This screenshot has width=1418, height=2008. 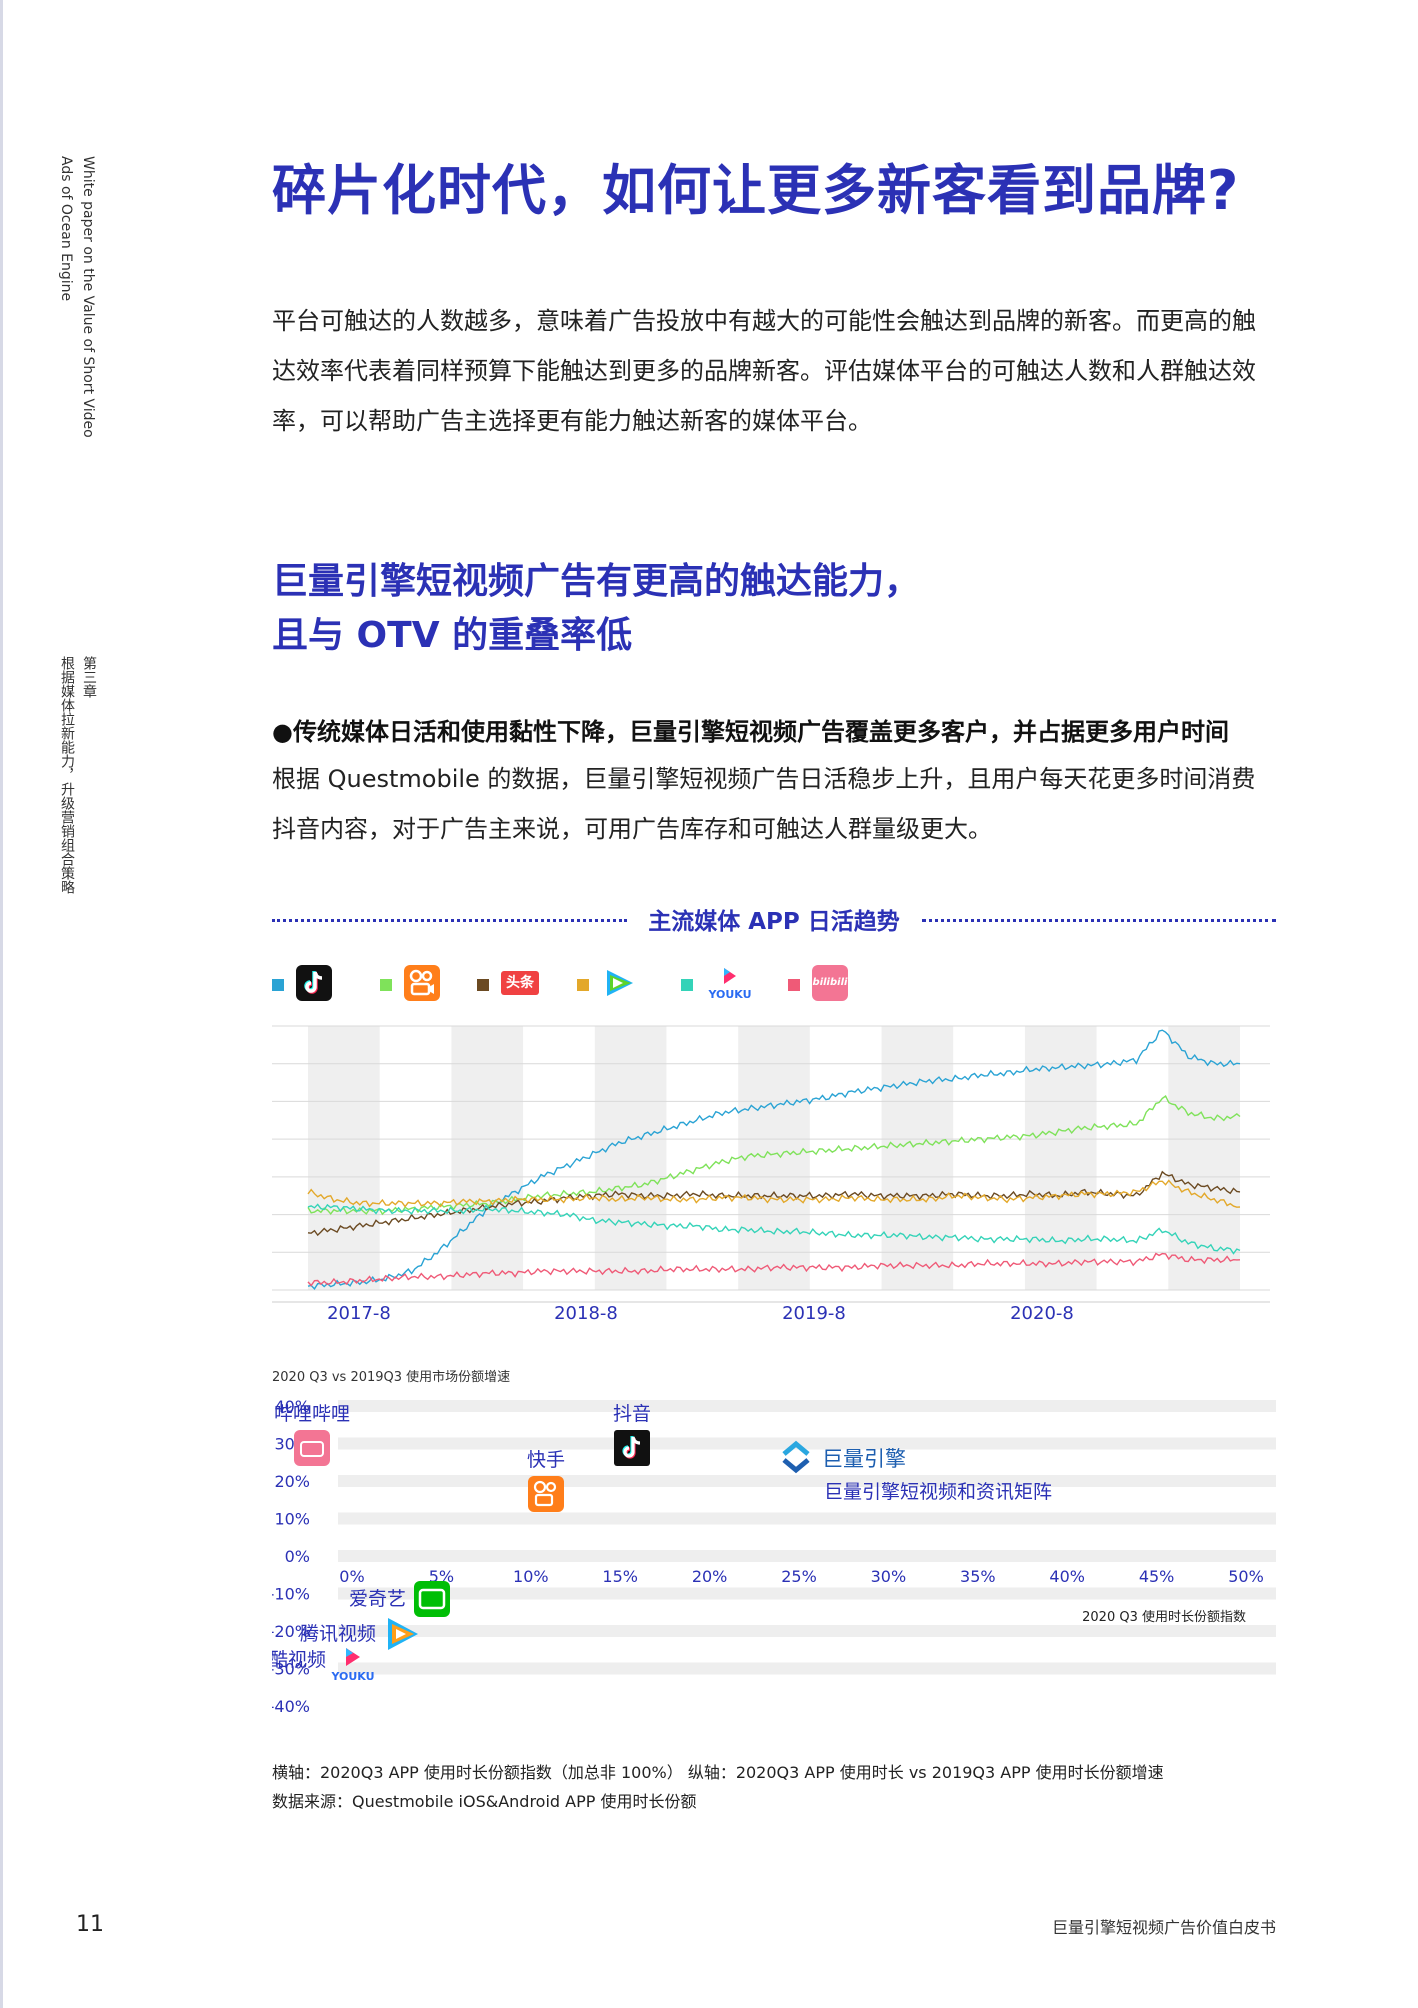 What do you see at coordinates (291, 1706) in the screenshot?
I see `scatter-y-tick: -40%` at bounding box center [291, 1706].